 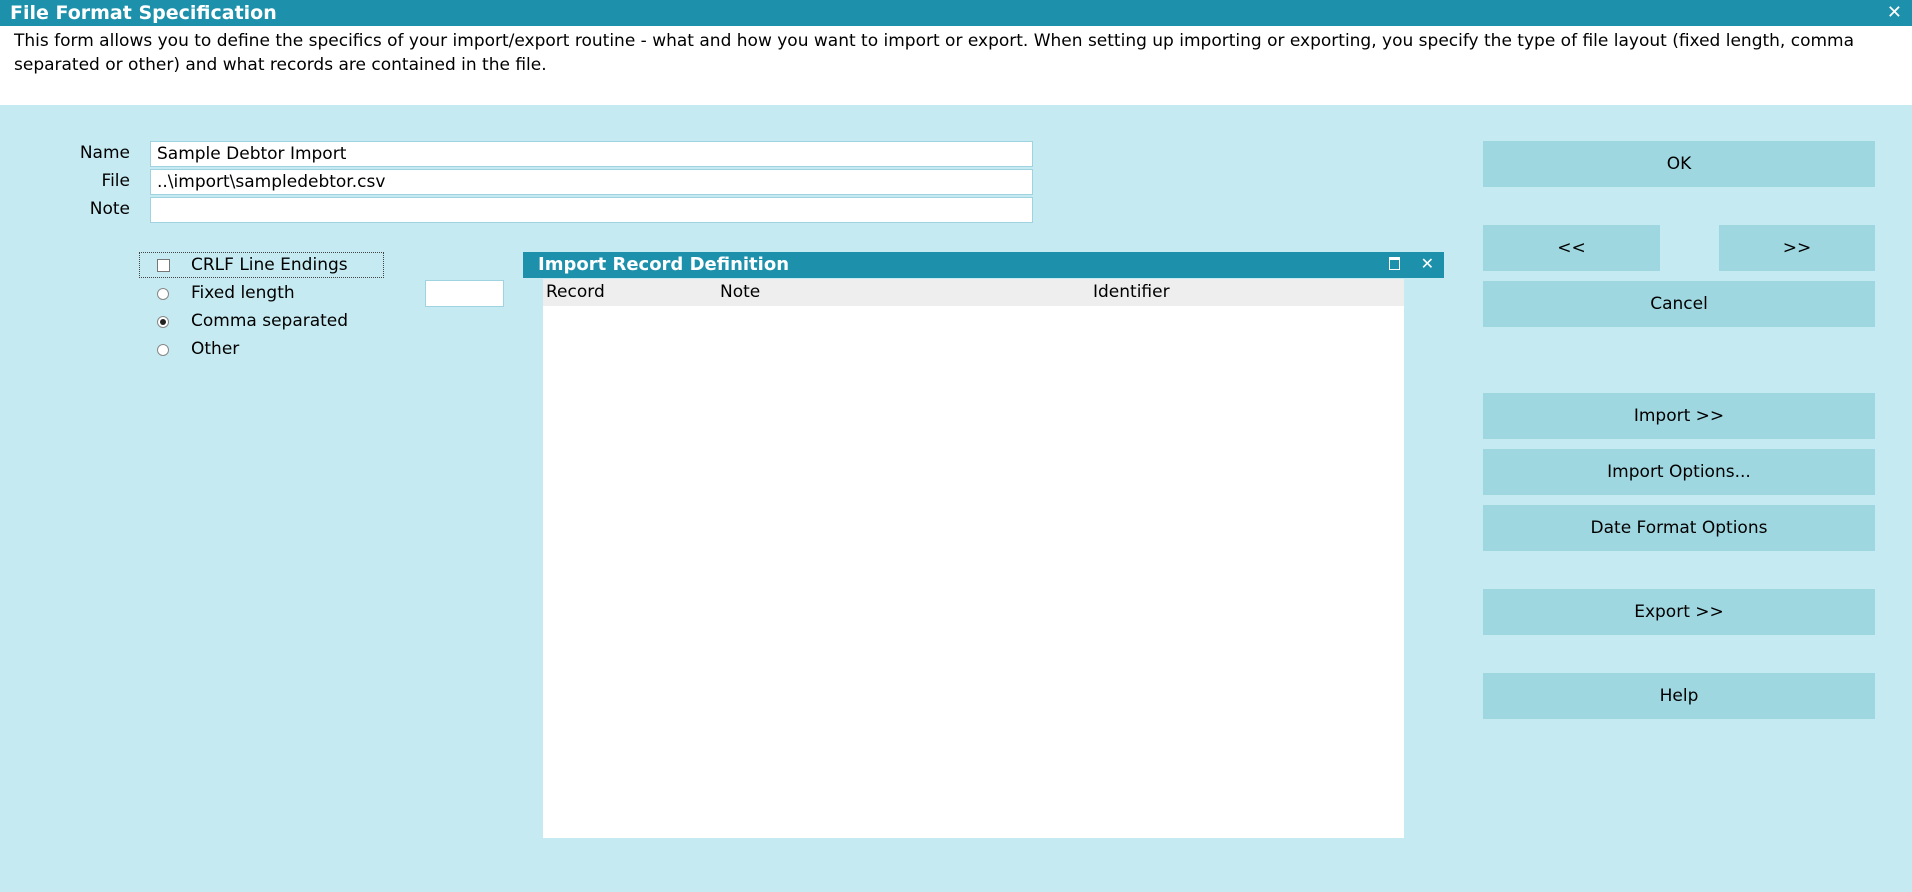 I want to click on note-field, so click(x=591, y=210).